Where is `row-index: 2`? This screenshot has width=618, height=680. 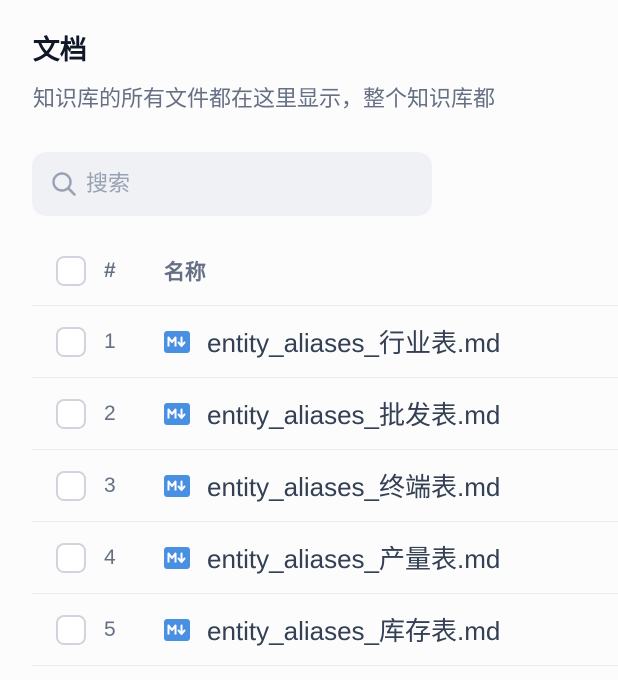 row-index: 2 is located at coordinates (110, 413).